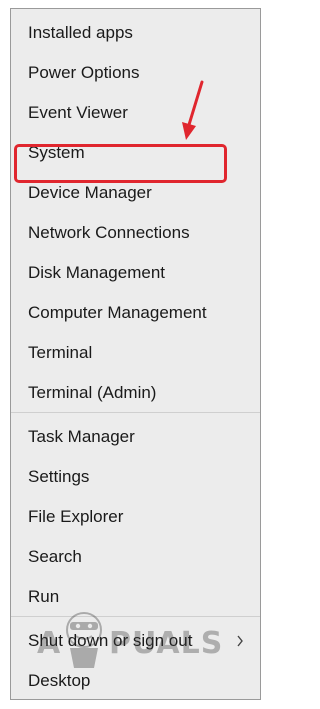 This screenshot has height=709, width=320. I want to click on menu-item-label: Terminal (Admin), so click(92, 392).